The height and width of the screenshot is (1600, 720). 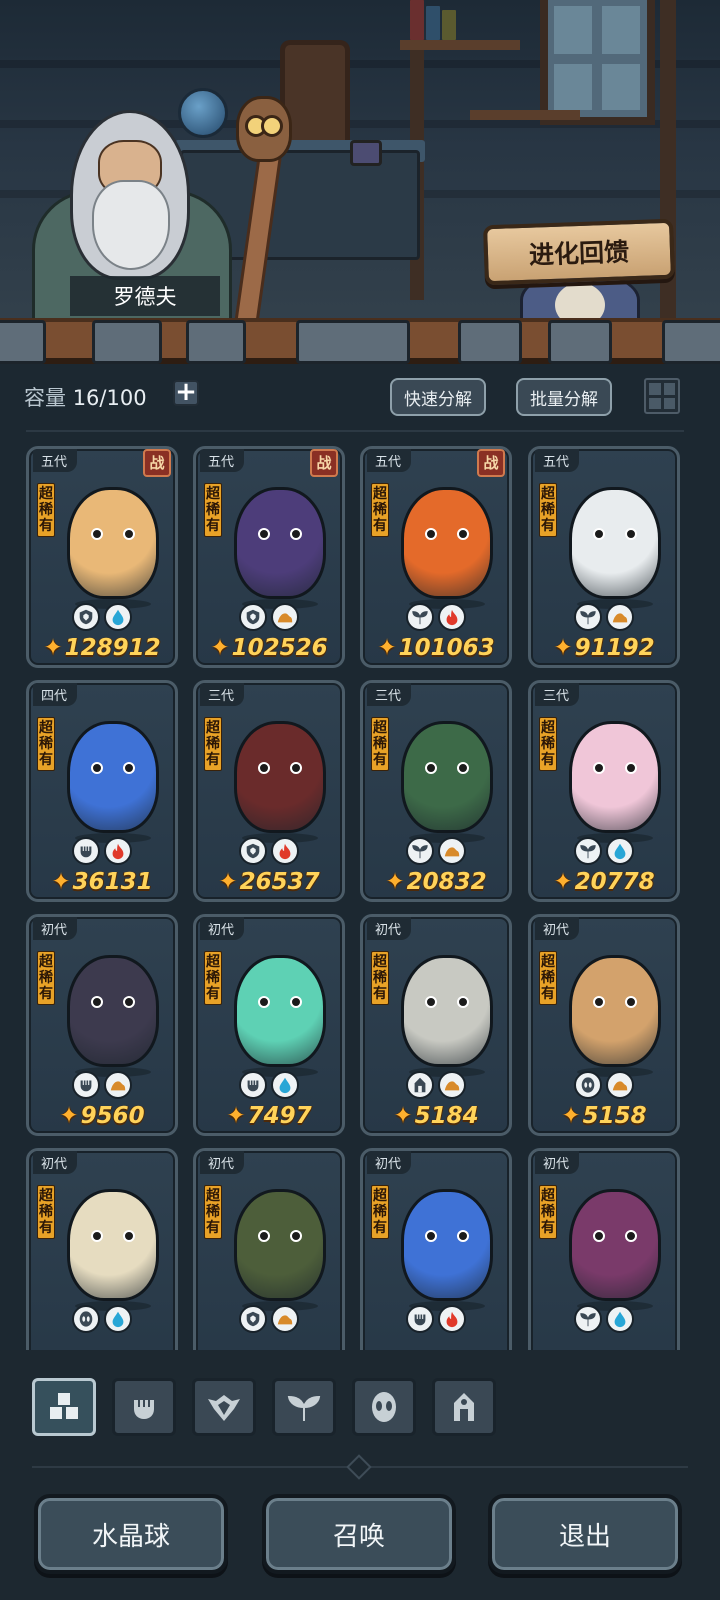 What do you see at coordinates (109, 398) in the screenshot?
I see `capacity-value: 16/100` at bounding box center [109, 398].